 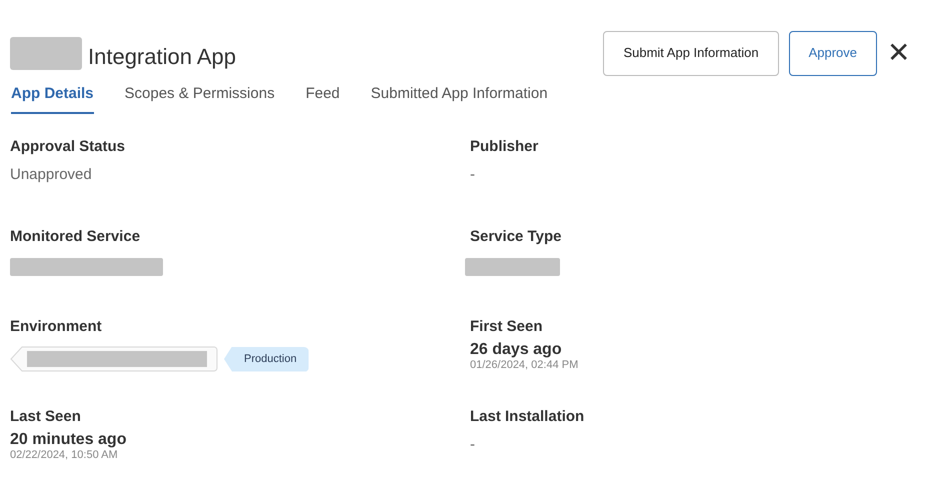 What do you see at coordinates (525, 365) in the screenshot?
I see `timestamp: 01/26/2024, 02:44 PM` at bounding box center [525, 365].